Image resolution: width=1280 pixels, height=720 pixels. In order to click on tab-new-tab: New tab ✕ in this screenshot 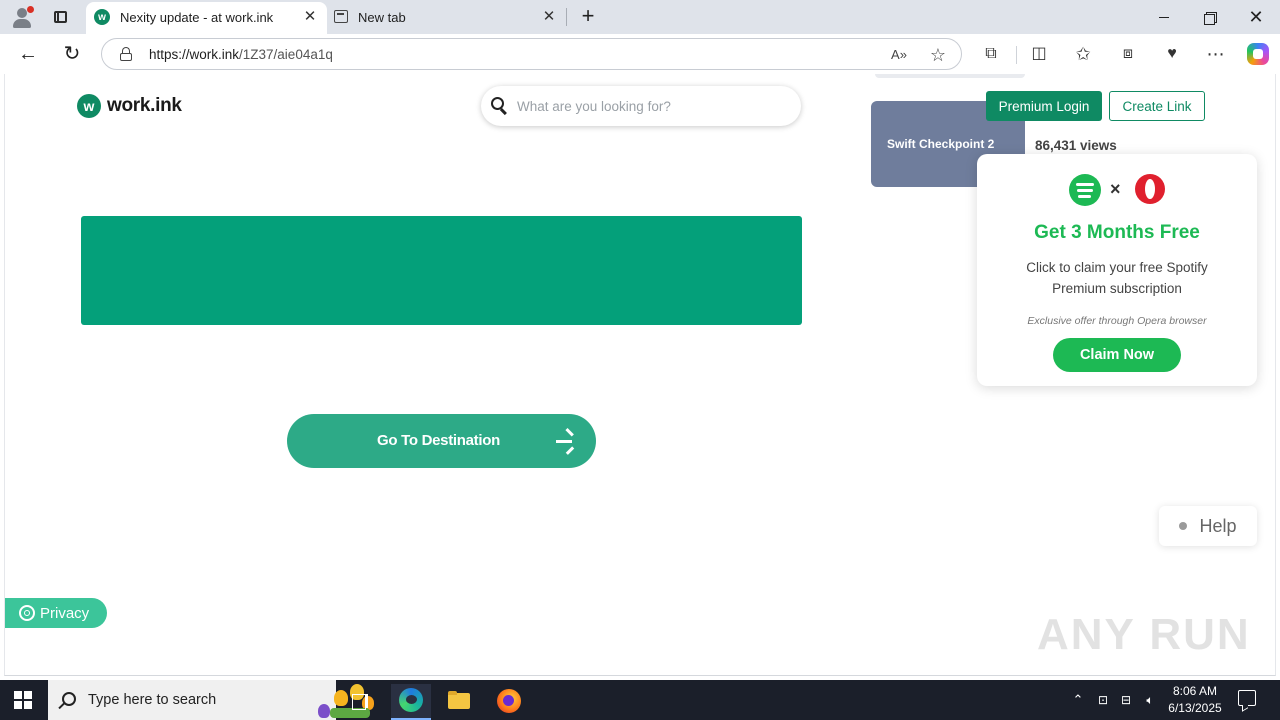, I will do `click(448, 18)`.